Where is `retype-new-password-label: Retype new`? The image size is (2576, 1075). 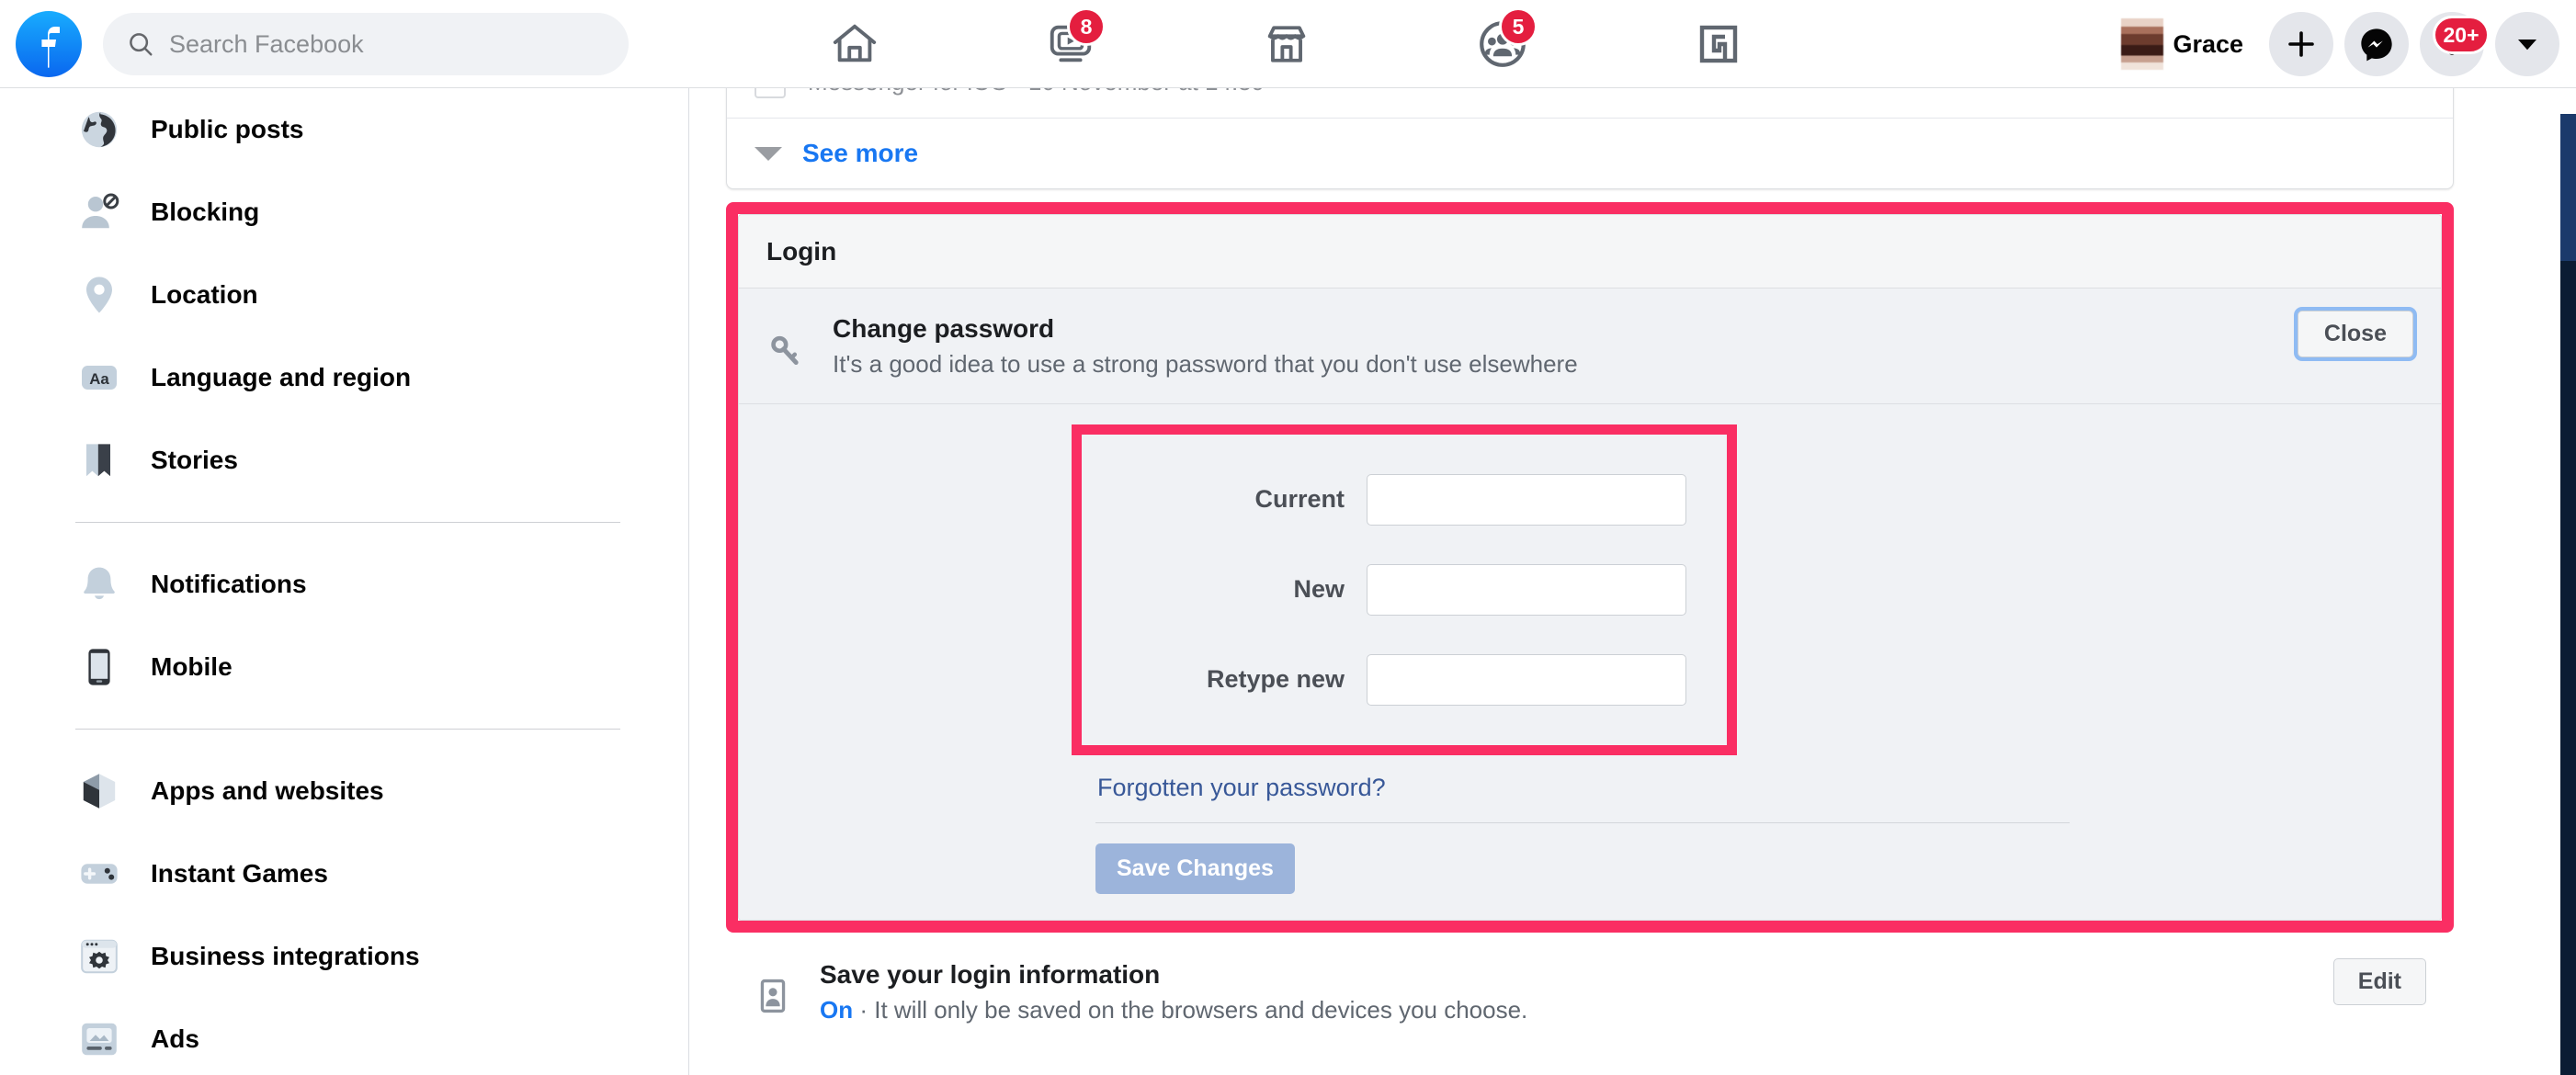
retype-new-password-label: Retype new is located at coordinates (1275, 679).